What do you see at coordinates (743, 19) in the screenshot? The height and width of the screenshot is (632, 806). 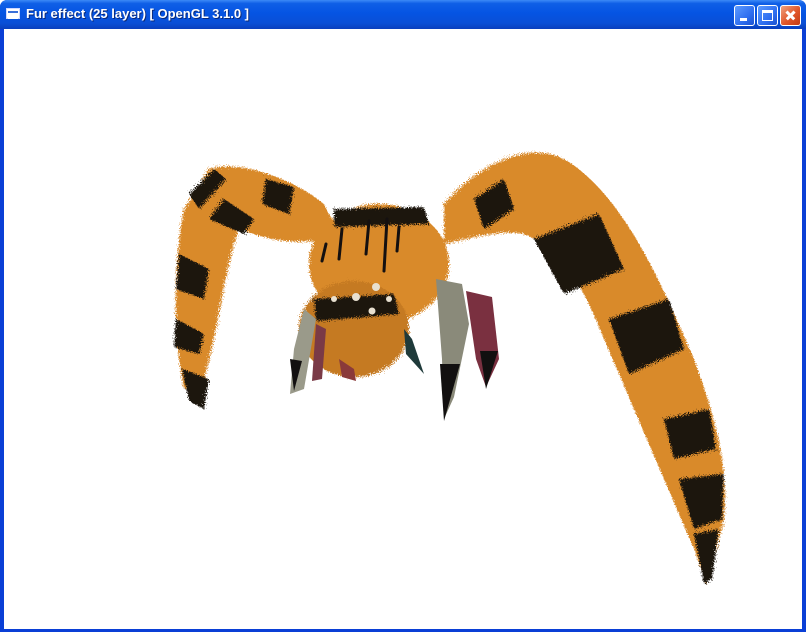 I see `minimize-icon` at bounding box center [743, 19].